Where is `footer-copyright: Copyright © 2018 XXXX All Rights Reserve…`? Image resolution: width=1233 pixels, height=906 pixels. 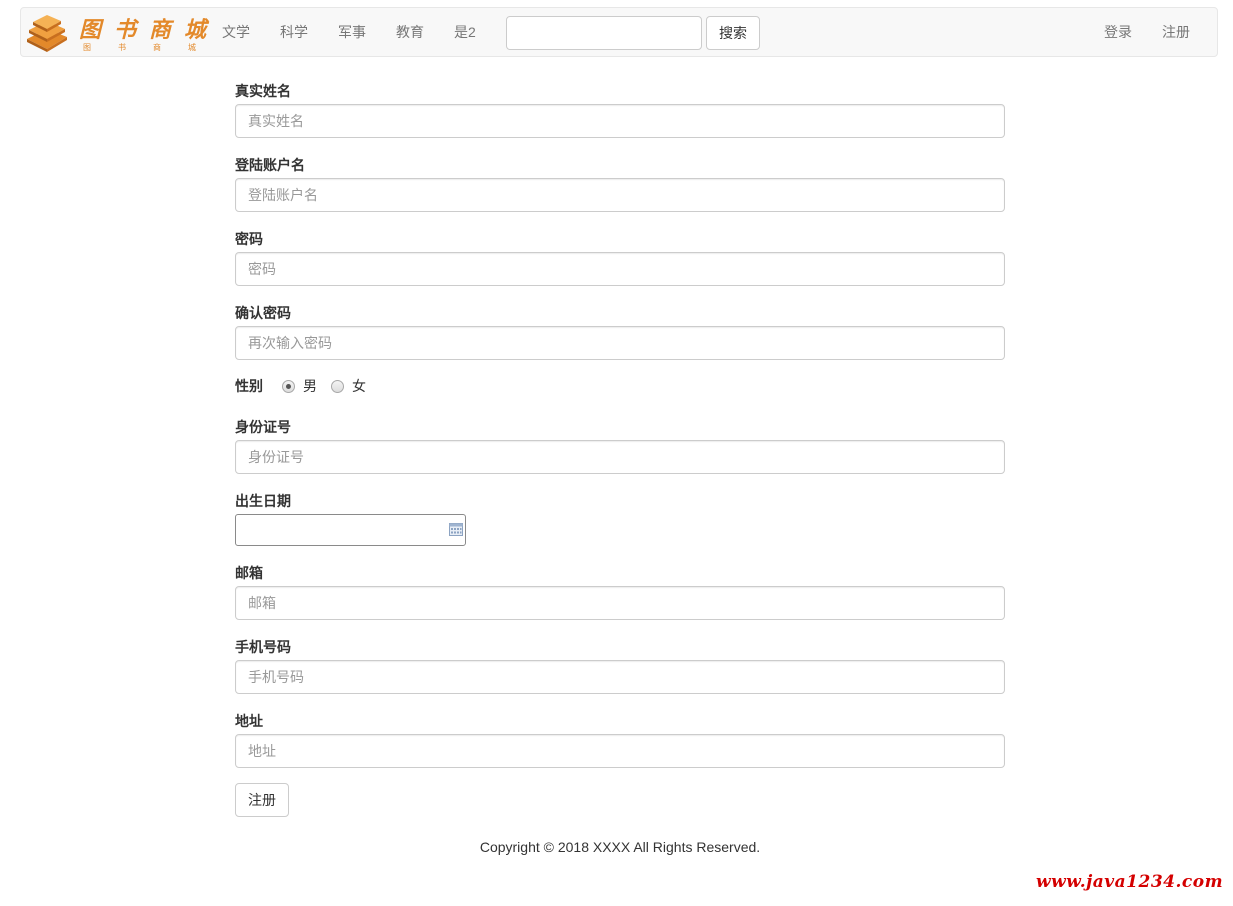
footer-copyright: Copyright © 2018 XXXX All Rights Reserve… is located at coordinates (620, 847).